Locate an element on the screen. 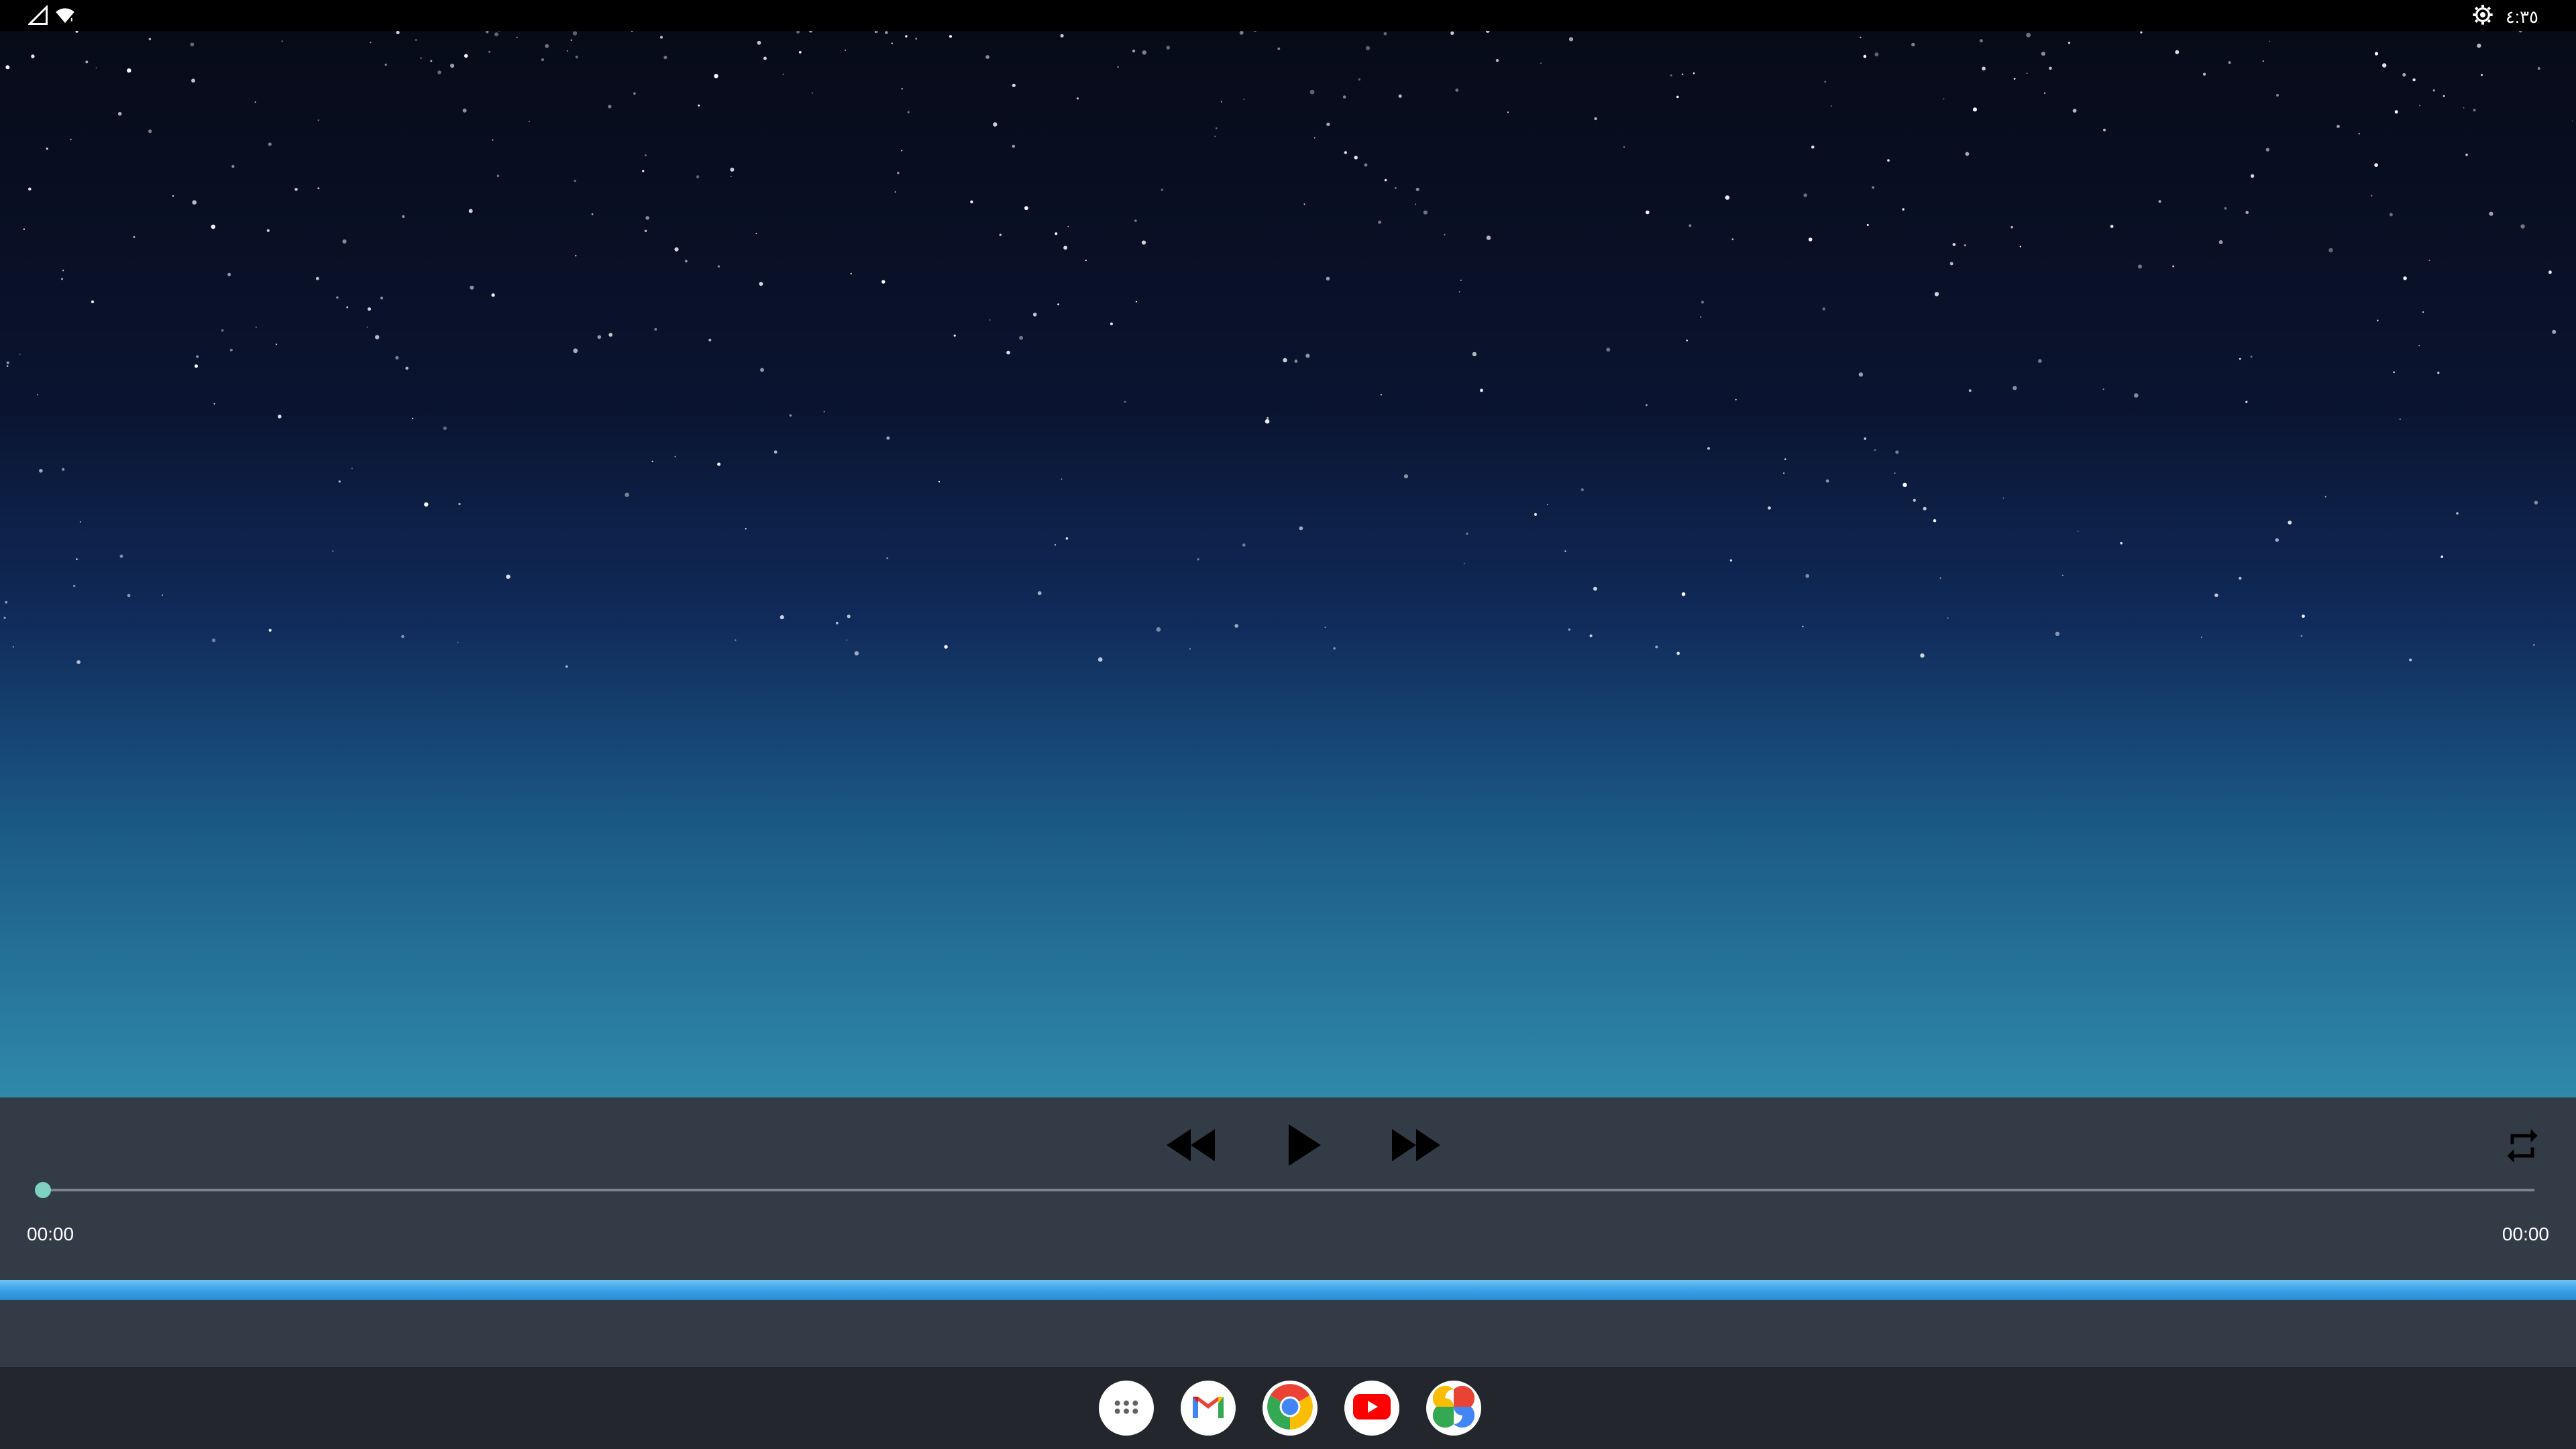 The height and width of the screenshot is (1449, 2576). google-photos-icon is located at coordinates (1453, 1408).